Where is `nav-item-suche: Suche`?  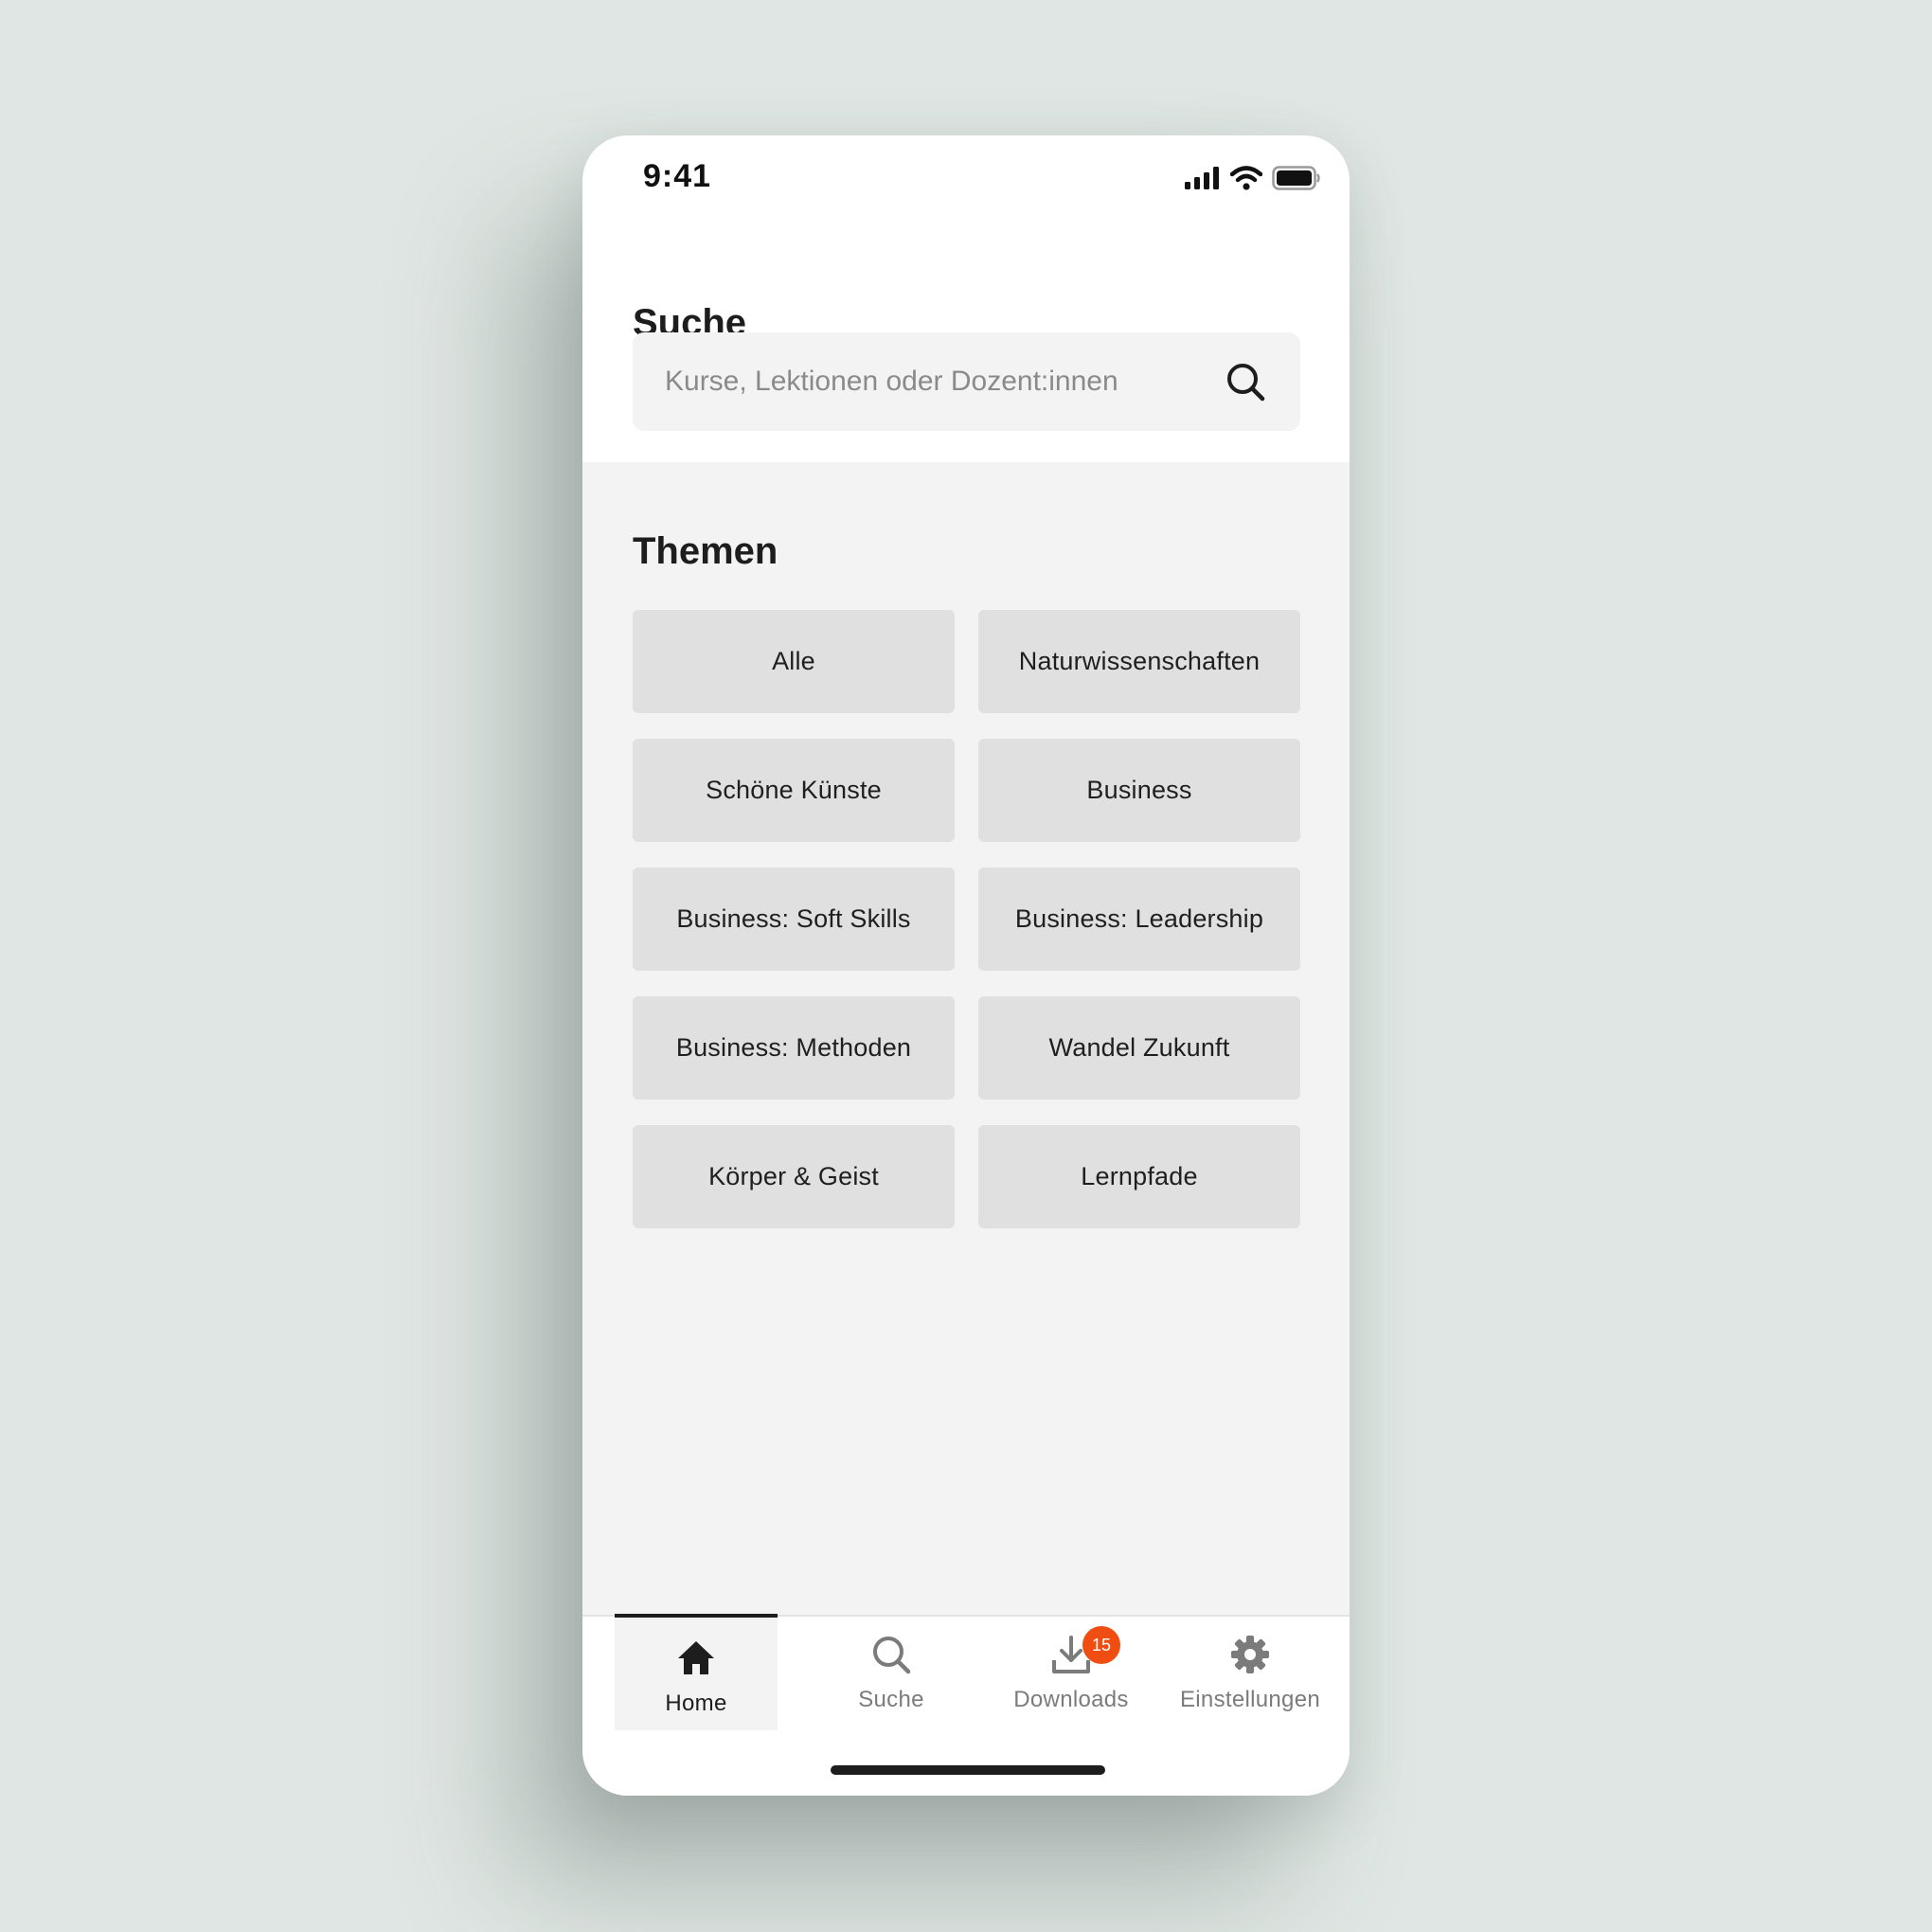
nav-item-suche: Suche is located at coordinates (891, 1673).